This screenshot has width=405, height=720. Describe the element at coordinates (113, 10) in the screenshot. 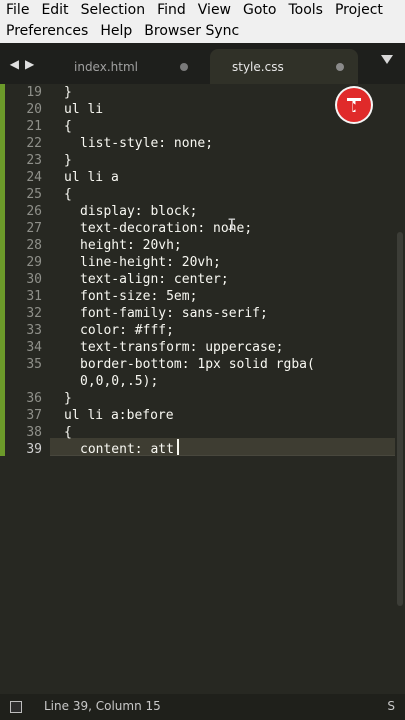

I see `menu-selection: Selection` at that location.